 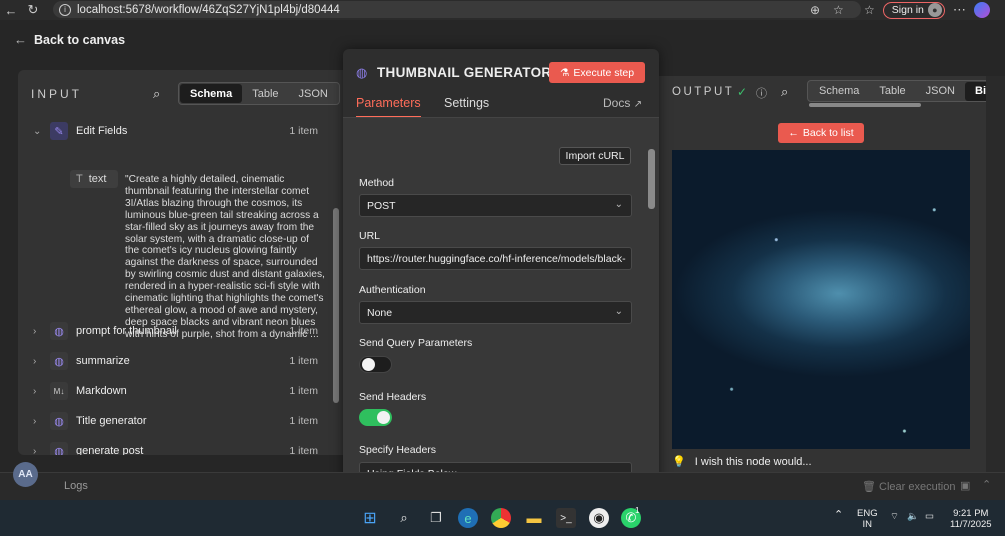 I want to click on back-to-canvas-link: Back to canvas, so click(x=79, y=40).